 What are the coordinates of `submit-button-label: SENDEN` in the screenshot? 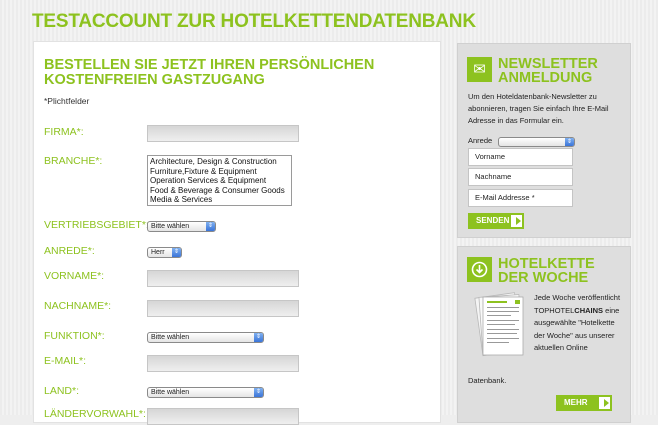 It's located at (493, 220).